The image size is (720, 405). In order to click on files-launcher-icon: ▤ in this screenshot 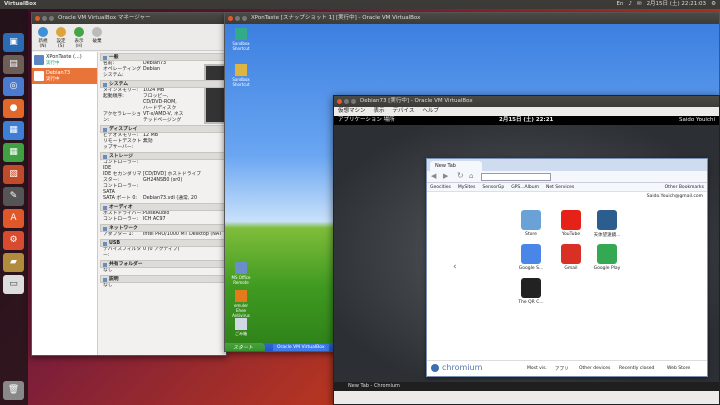, I will do `click(13, 64)`.